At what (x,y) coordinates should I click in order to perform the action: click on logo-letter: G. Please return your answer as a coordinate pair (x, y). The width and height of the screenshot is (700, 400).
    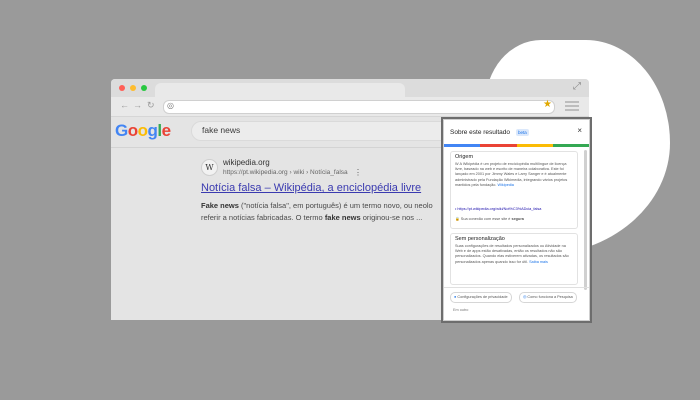
    Looking at the image, I should click on (121, 130).